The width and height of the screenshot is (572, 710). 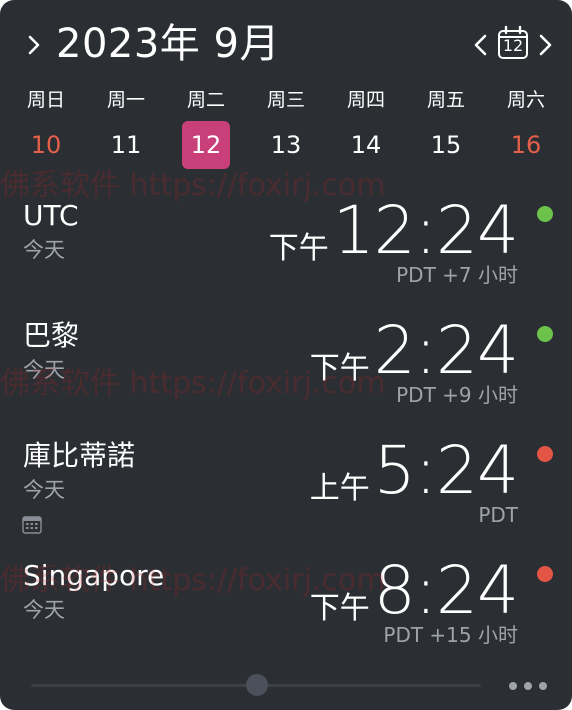 I want to click on date-cell: 11, so click(x=126, y=145).